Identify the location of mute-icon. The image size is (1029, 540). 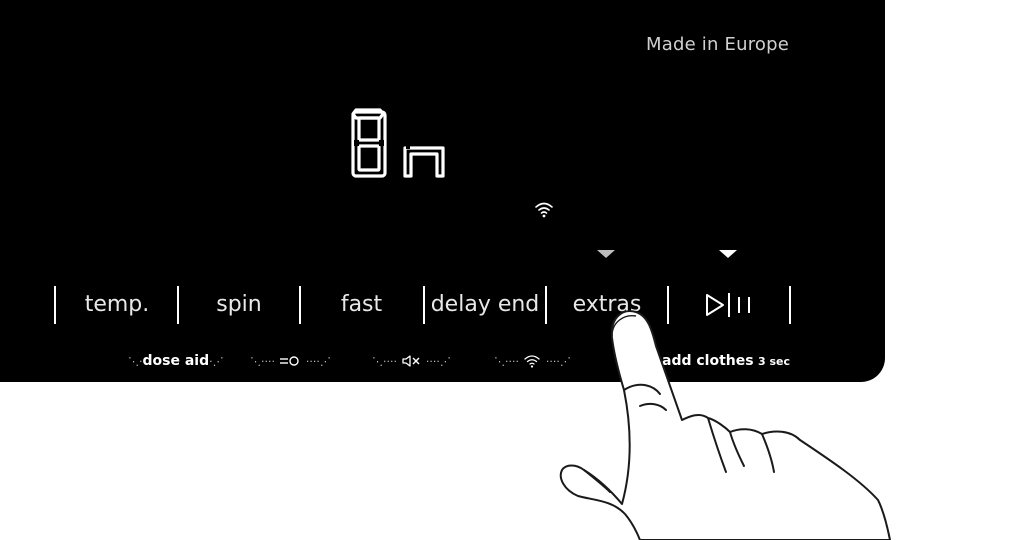
(411, 361).